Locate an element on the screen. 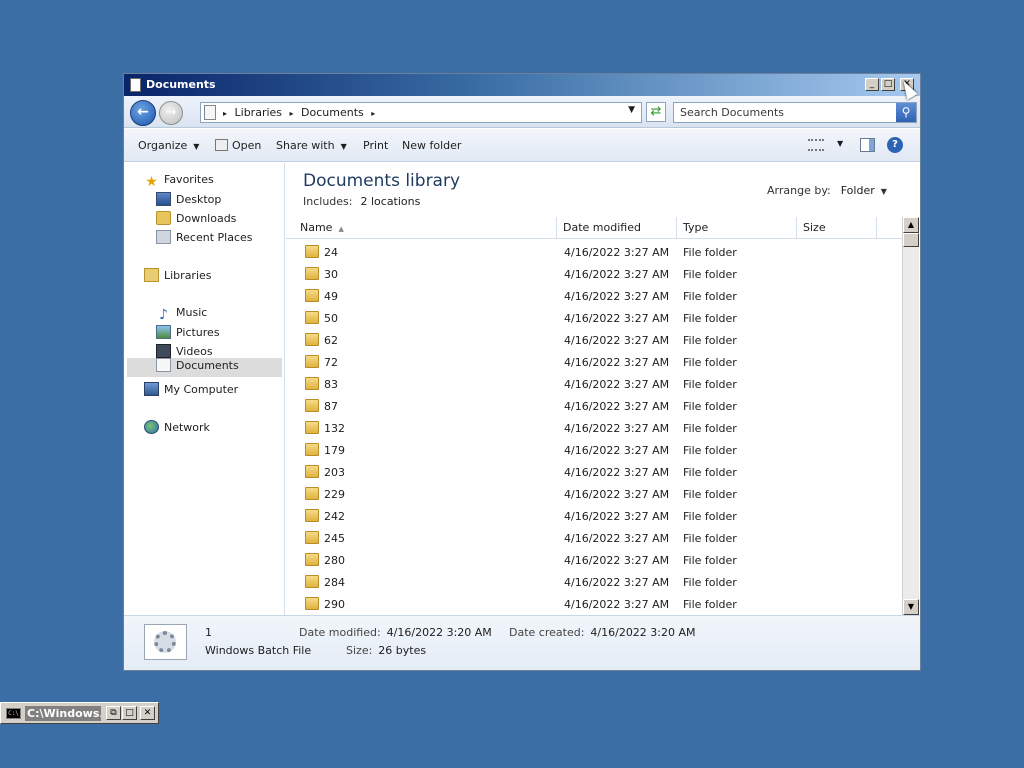  arrange-by-dropdown: Folder is located at coordinates (858, 190).